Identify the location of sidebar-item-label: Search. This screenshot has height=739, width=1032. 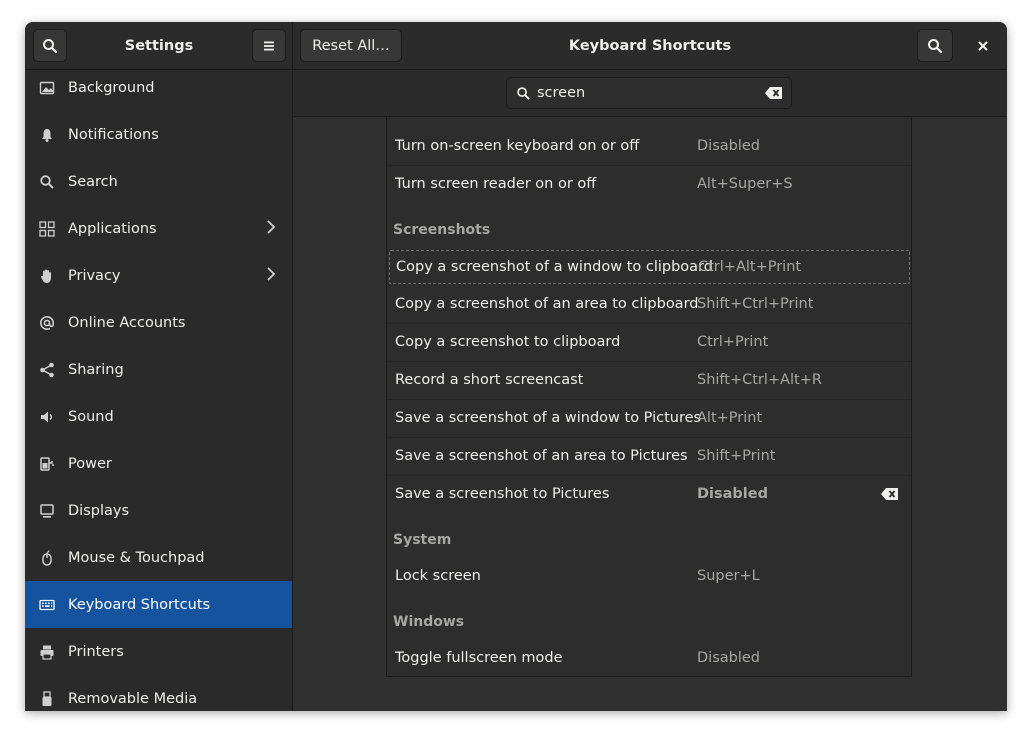
(93, 181).